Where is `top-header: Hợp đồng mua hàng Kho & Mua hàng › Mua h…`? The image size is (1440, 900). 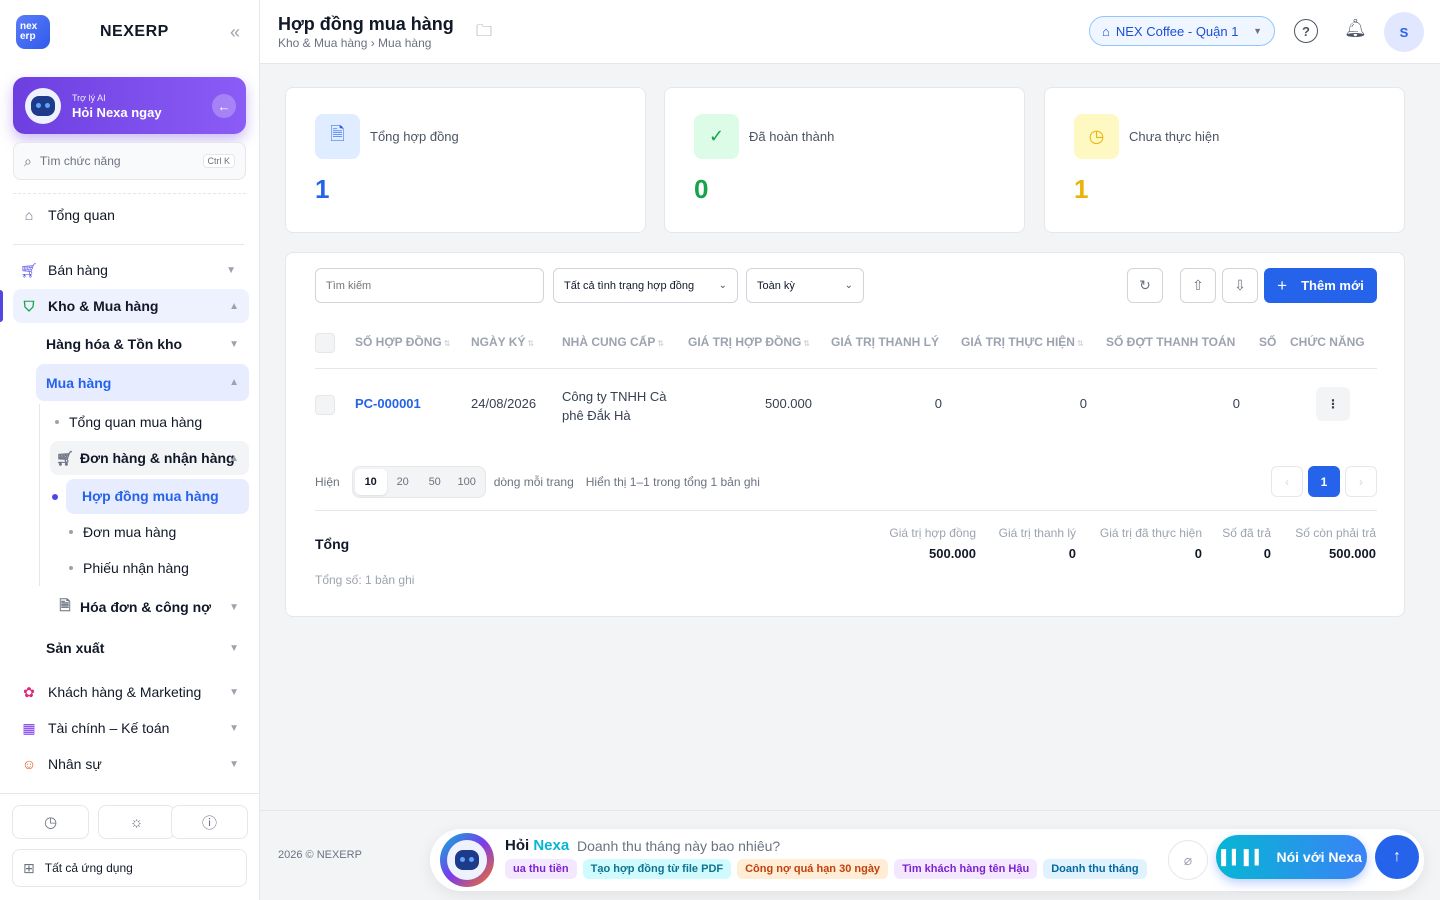 top-header: Hợp đồng mua hàng Kho & Mua hàng › Mua h… is located at coordinates (850, 32).